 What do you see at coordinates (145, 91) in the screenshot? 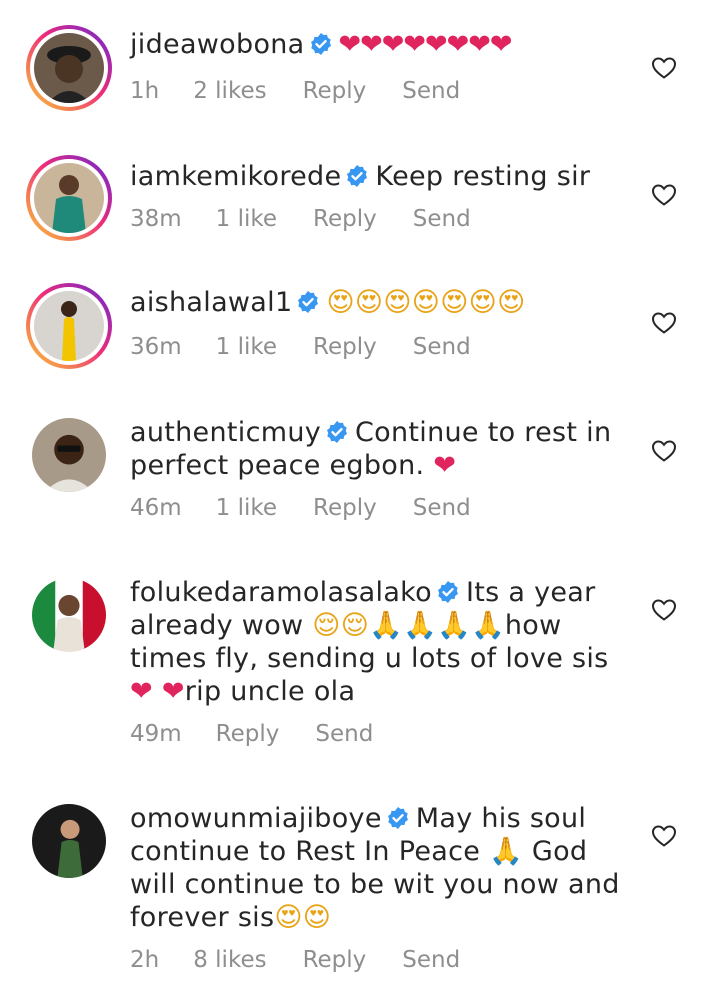
I see `comment-time: 1h` at bounding box center [145, 91].